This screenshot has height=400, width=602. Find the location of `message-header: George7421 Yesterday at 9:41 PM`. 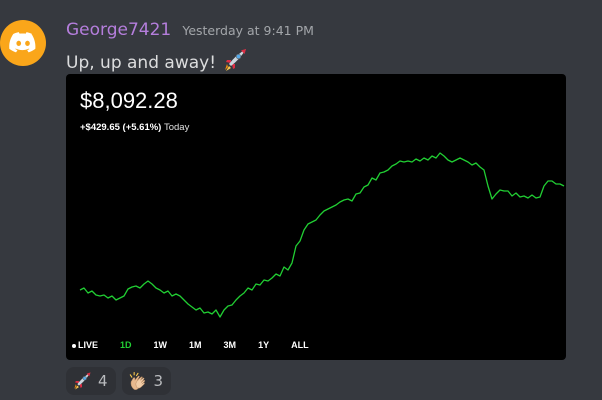

message-header: George7421 Yesterday at 9:41 PM is located at coordinates (190, 30).